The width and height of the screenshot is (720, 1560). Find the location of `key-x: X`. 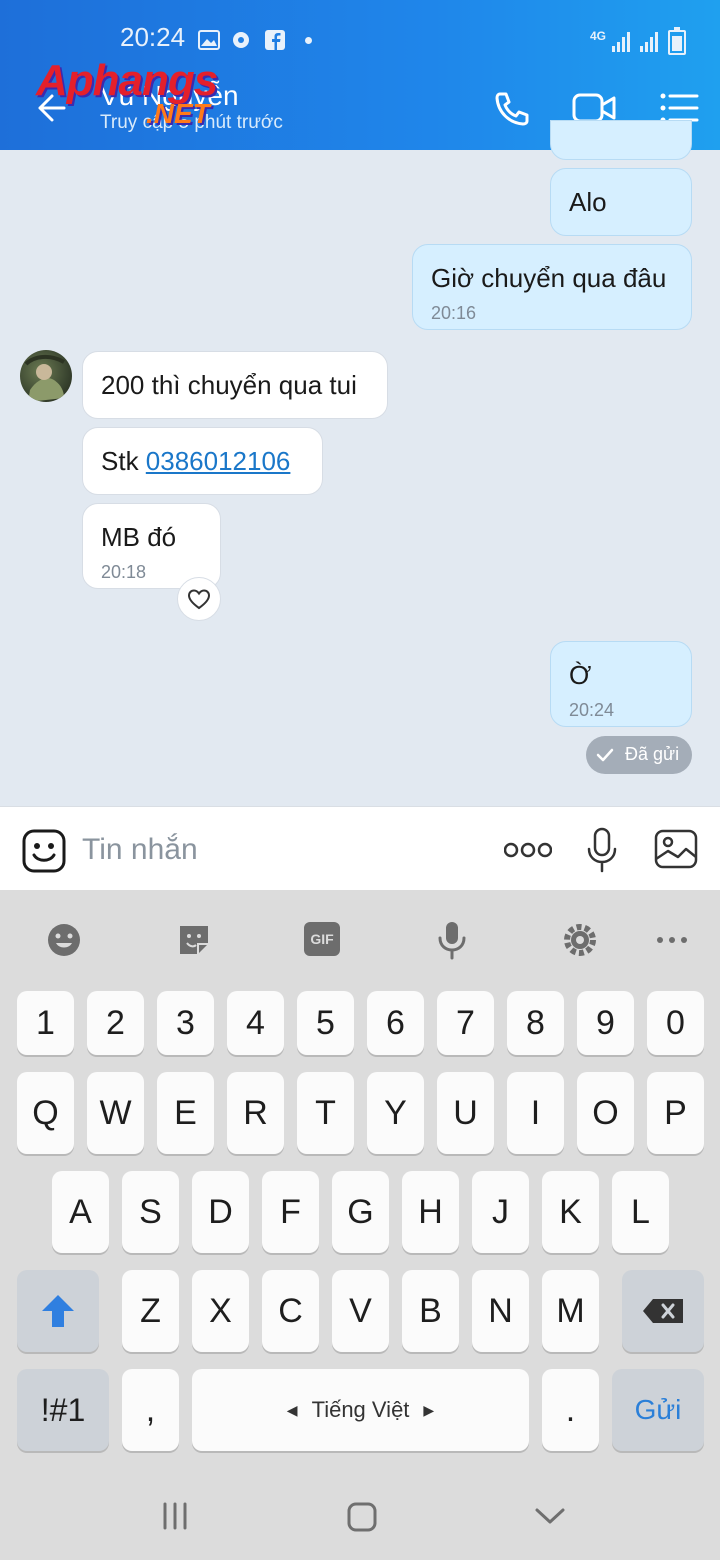

key-x: X is located at coordinates (220, 1311).